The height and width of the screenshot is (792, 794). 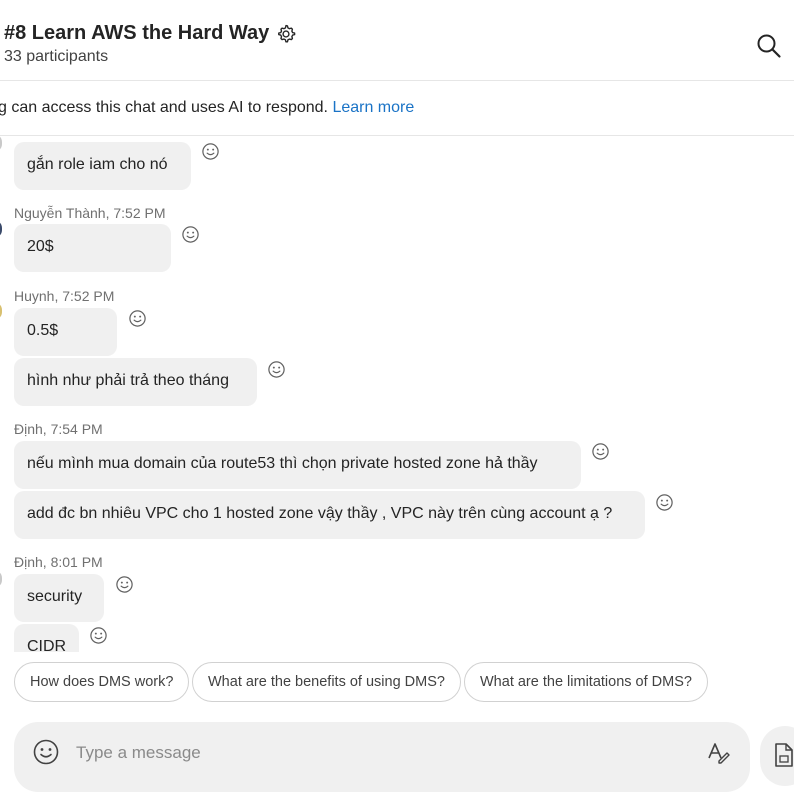 What do you see at coordinates (586, 682) in the screenshot?
I see `suggestion-chip: What are the limitations of DMS?` at bounding box center [586, 682].